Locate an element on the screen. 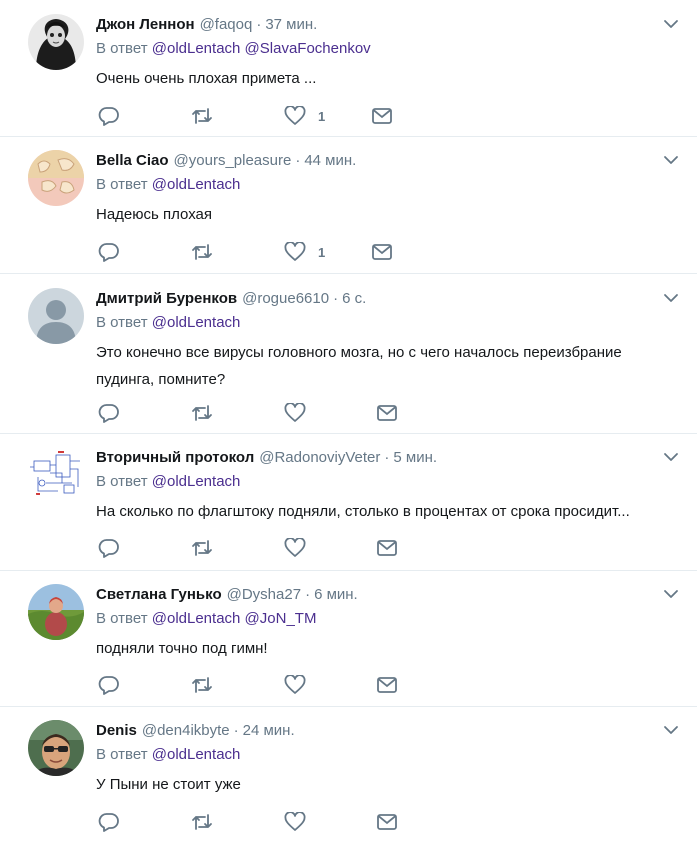 Image resolution: width=697 pixels, height=843 pixels. timestamp: 6 мин. is located at coordinates (336, 594).